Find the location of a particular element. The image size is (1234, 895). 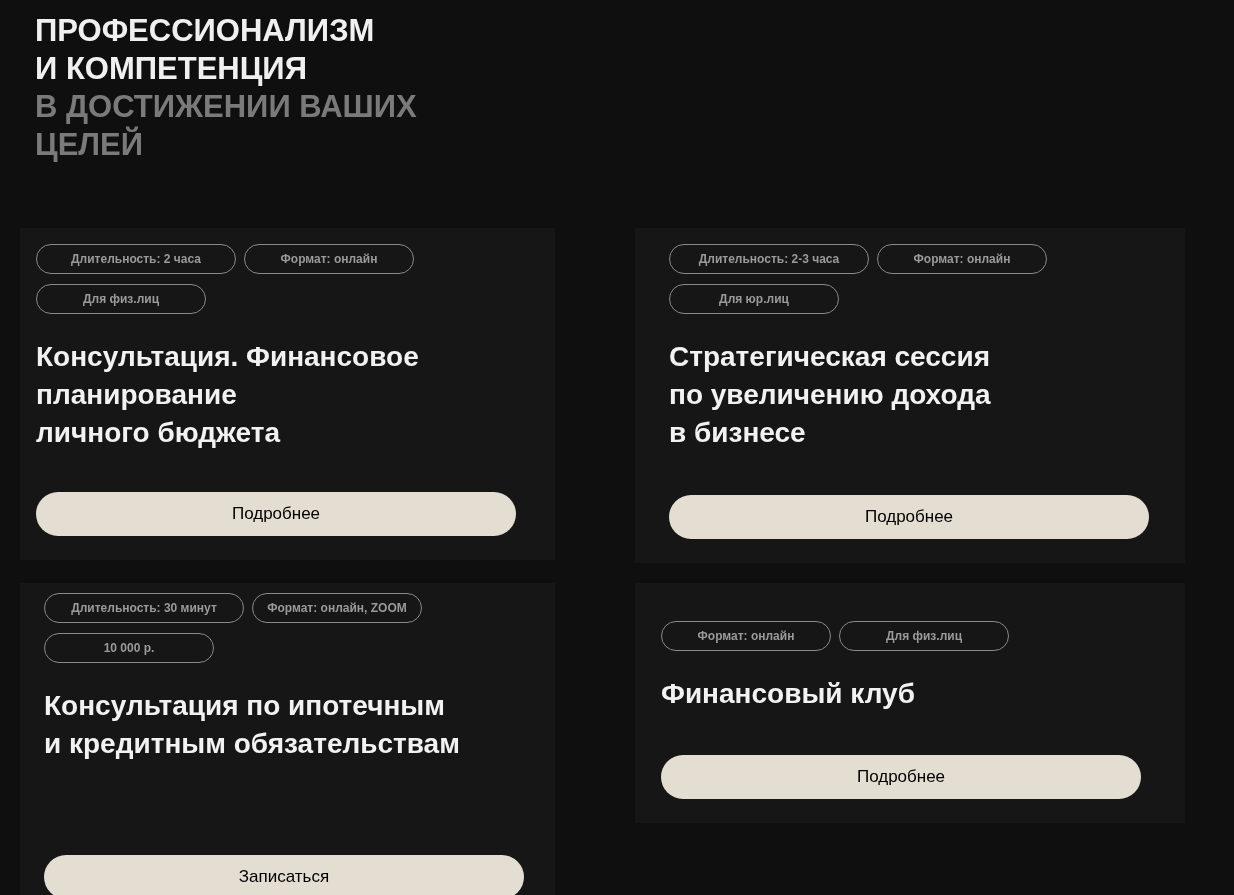

heading-line: ПРОФЕССИОНАЛИЗМ is located at coordinates (205, 31).